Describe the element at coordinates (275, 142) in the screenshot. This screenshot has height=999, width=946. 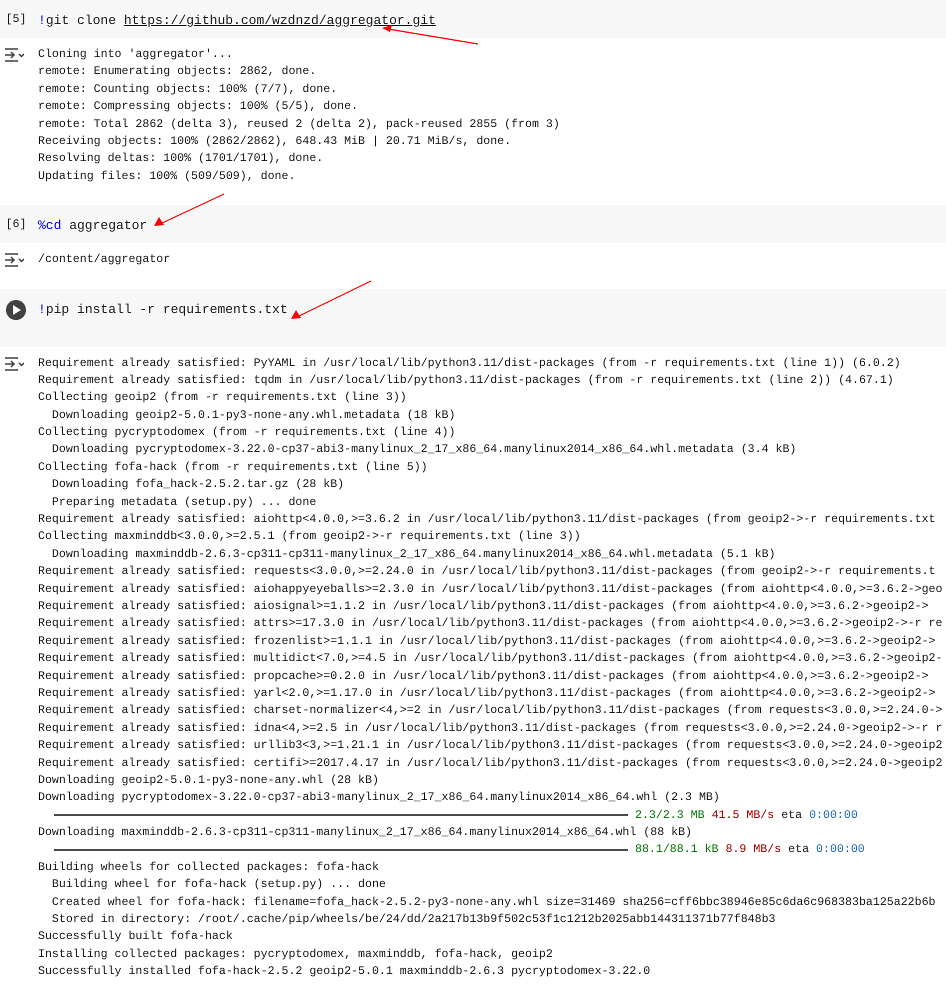
I see `output-line: Receiving objects: 100% (2862/2862), 648.43 MiB | 20.71 MiB/s, done.` at that location.